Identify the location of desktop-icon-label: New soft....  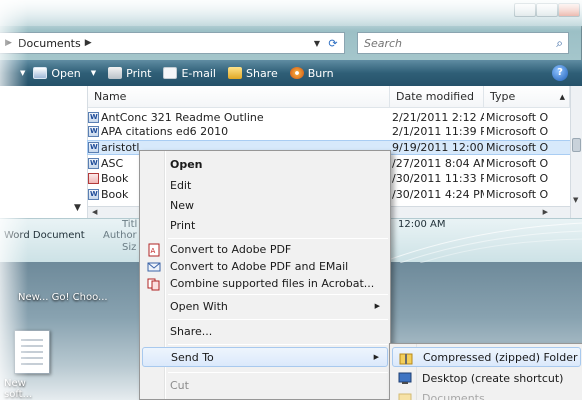
(18, 389).